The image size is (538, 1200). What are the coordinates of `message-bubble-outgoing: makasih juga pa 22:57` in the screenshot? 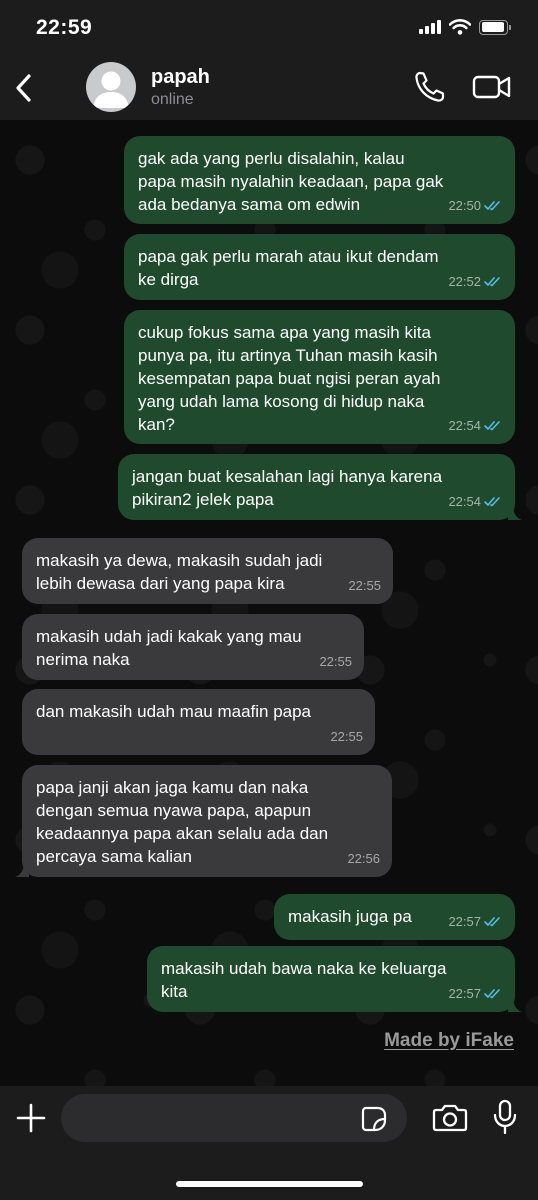 It's located at (394, 917).